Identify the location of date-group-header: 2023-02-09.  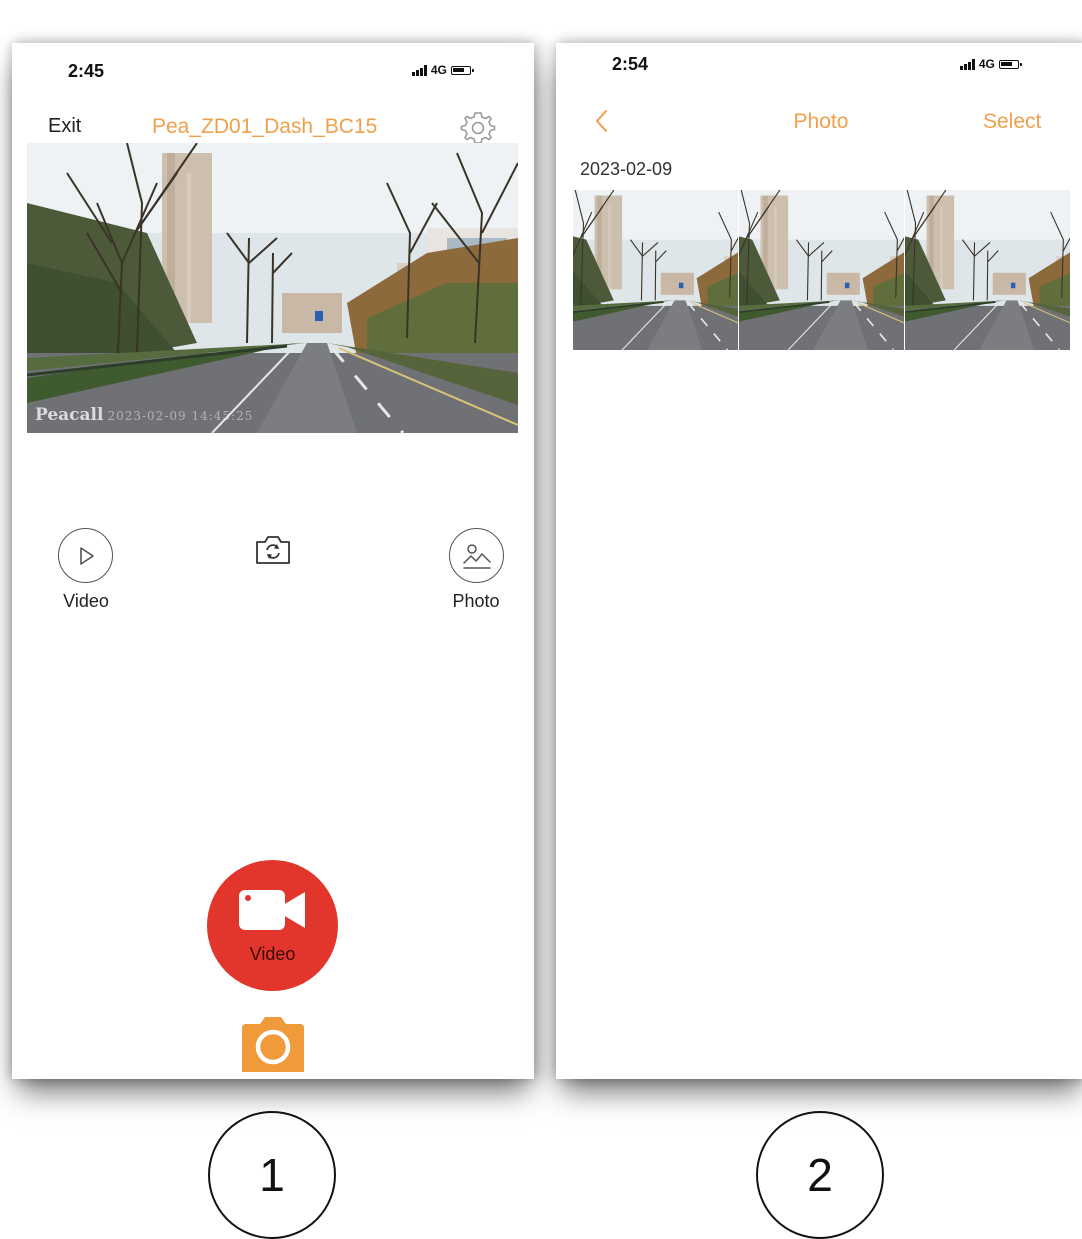
(626, 169).